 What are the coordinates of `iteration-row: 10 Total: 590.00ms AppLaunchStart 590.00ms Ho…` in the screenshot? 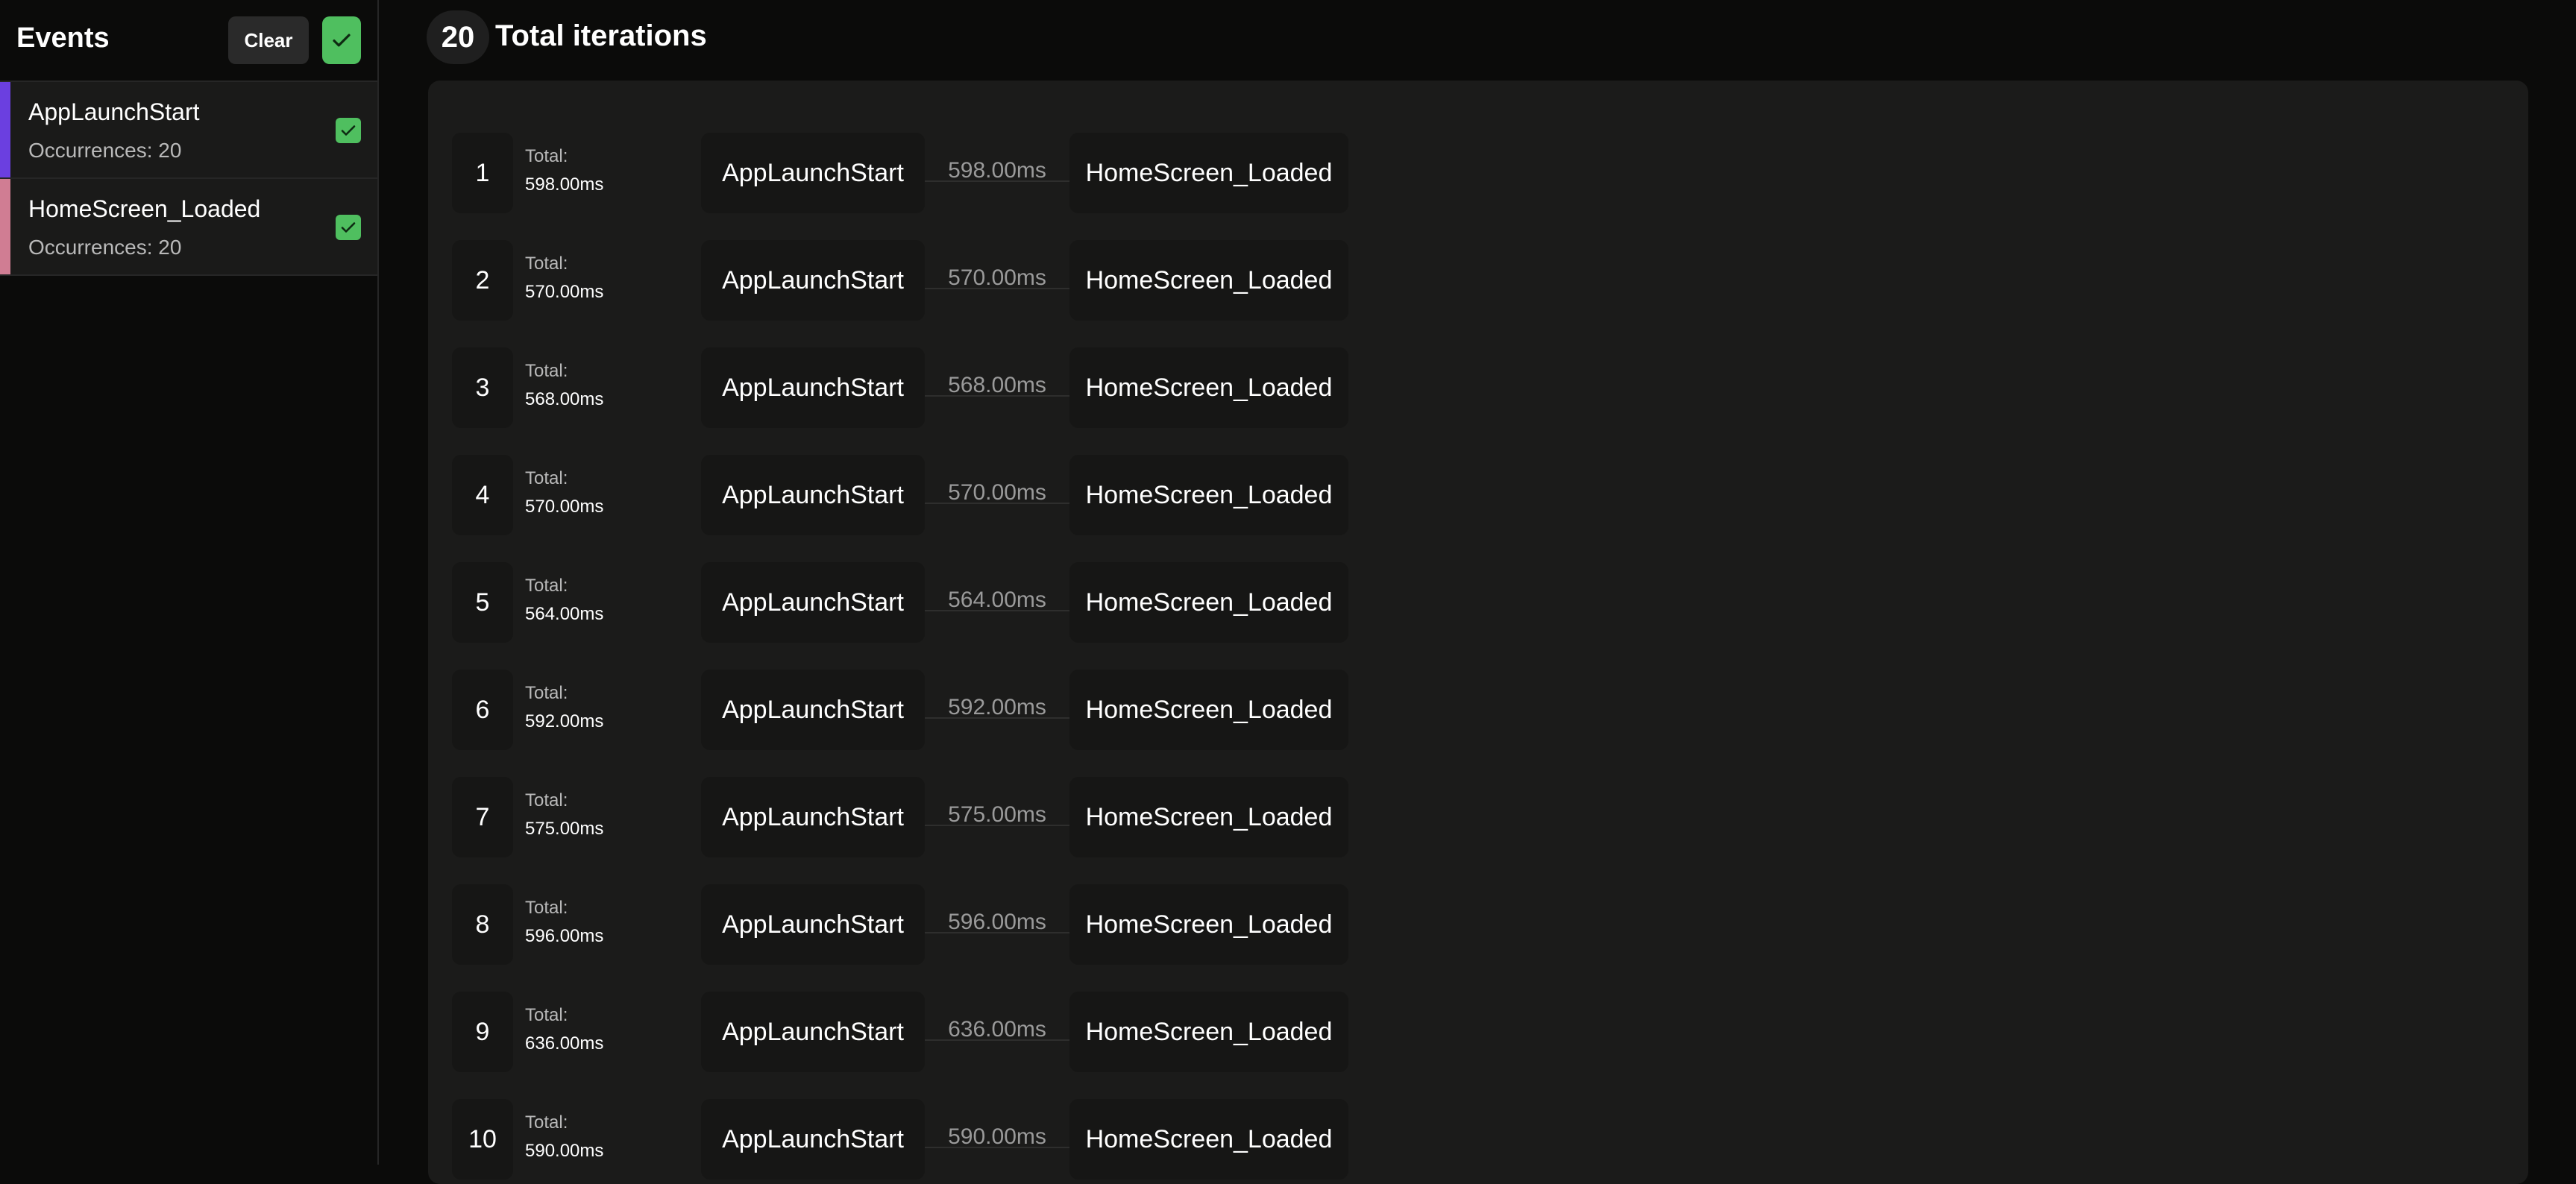 It's located at (1116, 1139).